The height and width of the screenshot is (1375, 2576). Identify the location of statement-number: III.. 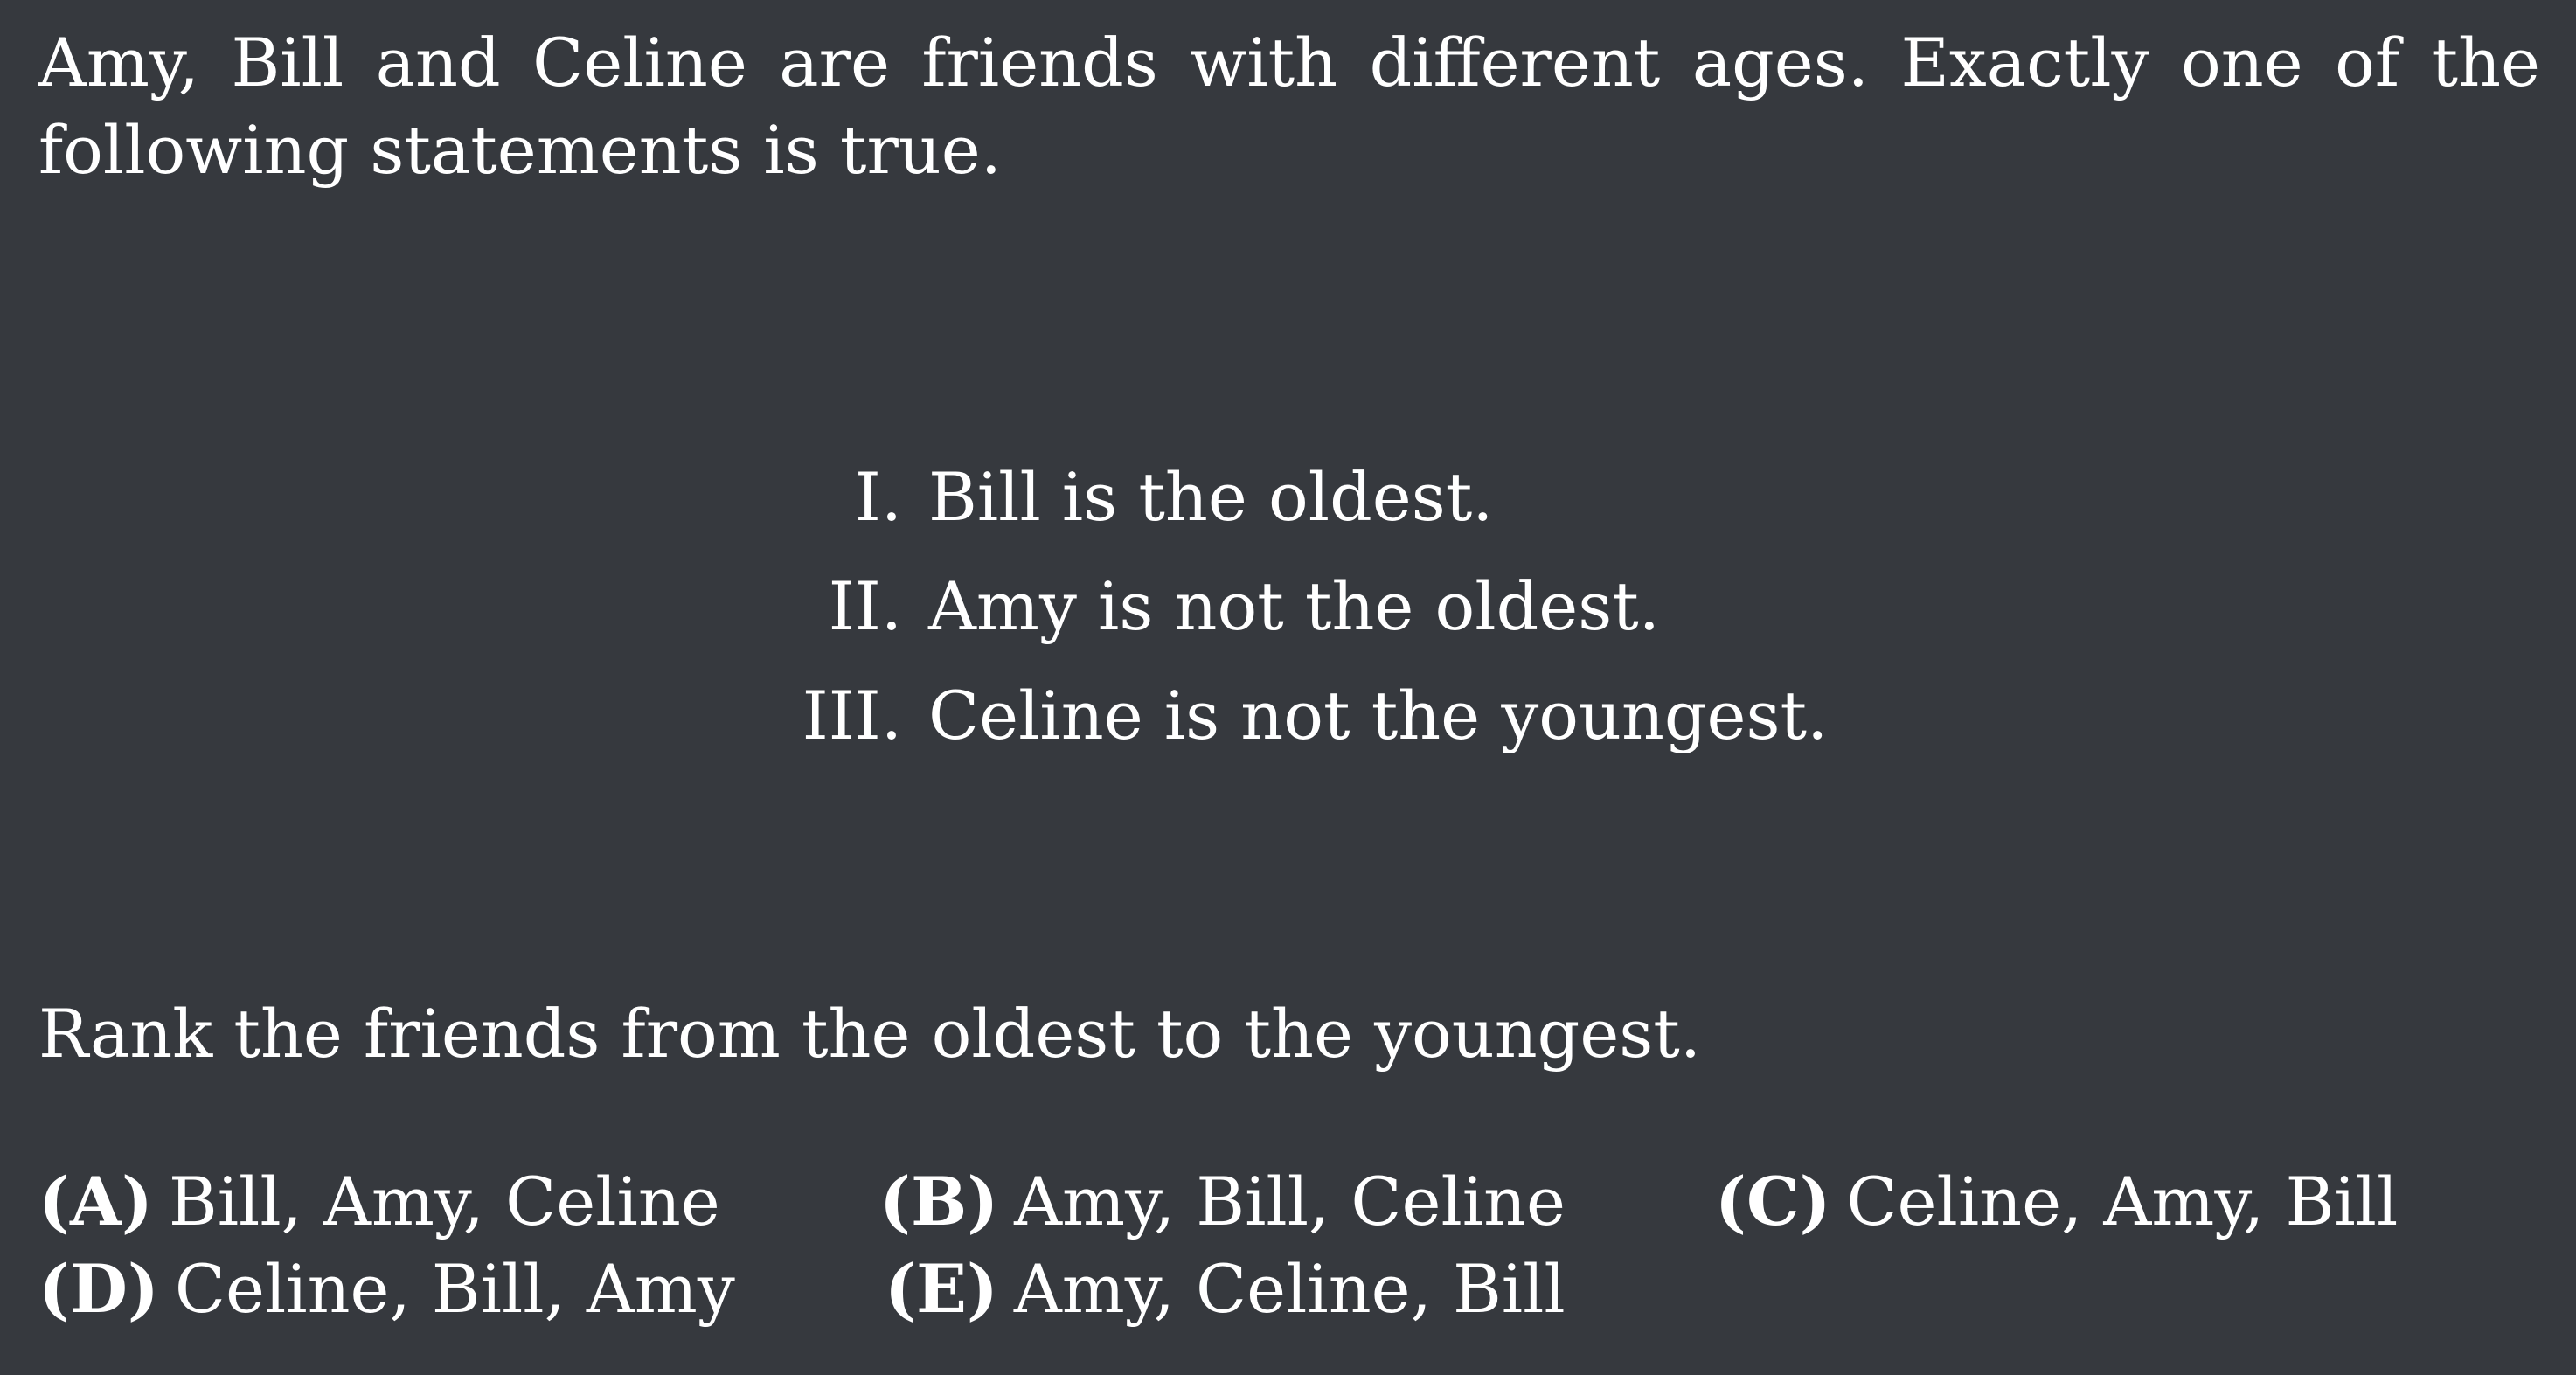
(852, 715).